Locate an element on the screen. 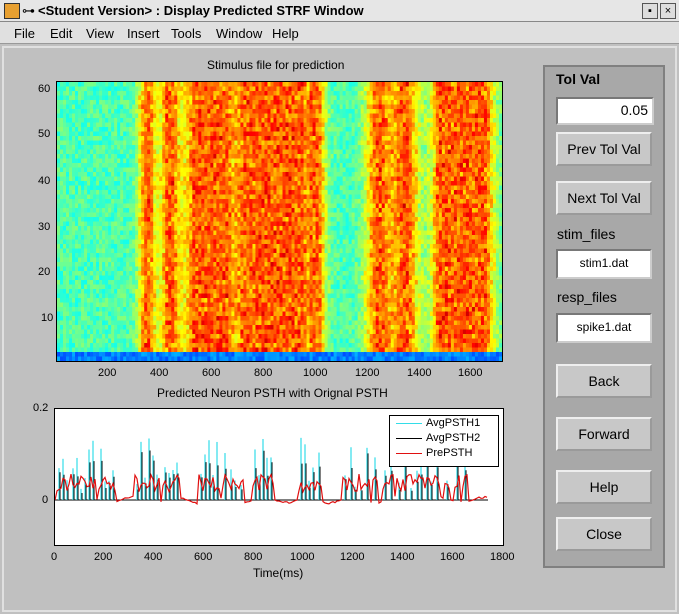 The width and height of the screenshot is (679, 614). pin-icon: ⊶ is located at coordinates (28, 10).